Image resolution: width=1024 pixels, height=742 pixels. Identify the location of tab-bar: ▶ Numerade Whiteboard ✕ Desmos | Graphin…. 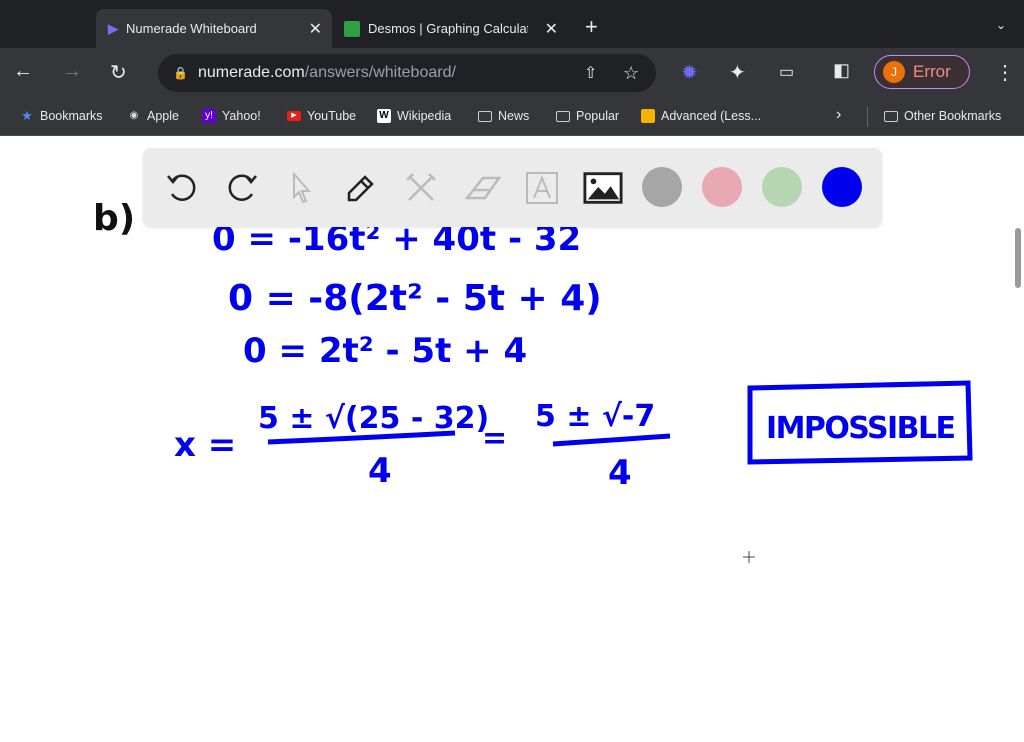
(512, 24).